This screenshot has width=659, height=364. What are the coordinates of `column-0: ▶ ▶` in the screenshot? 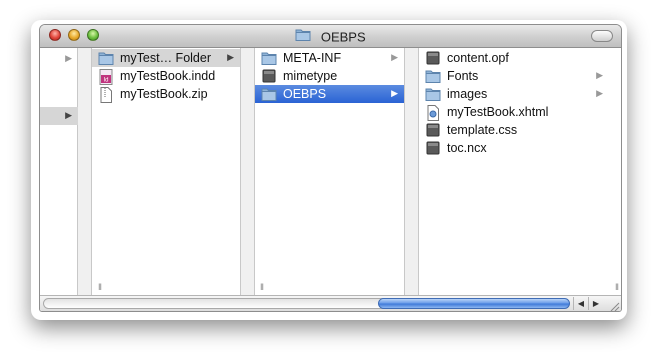 It's located at (59, 171).